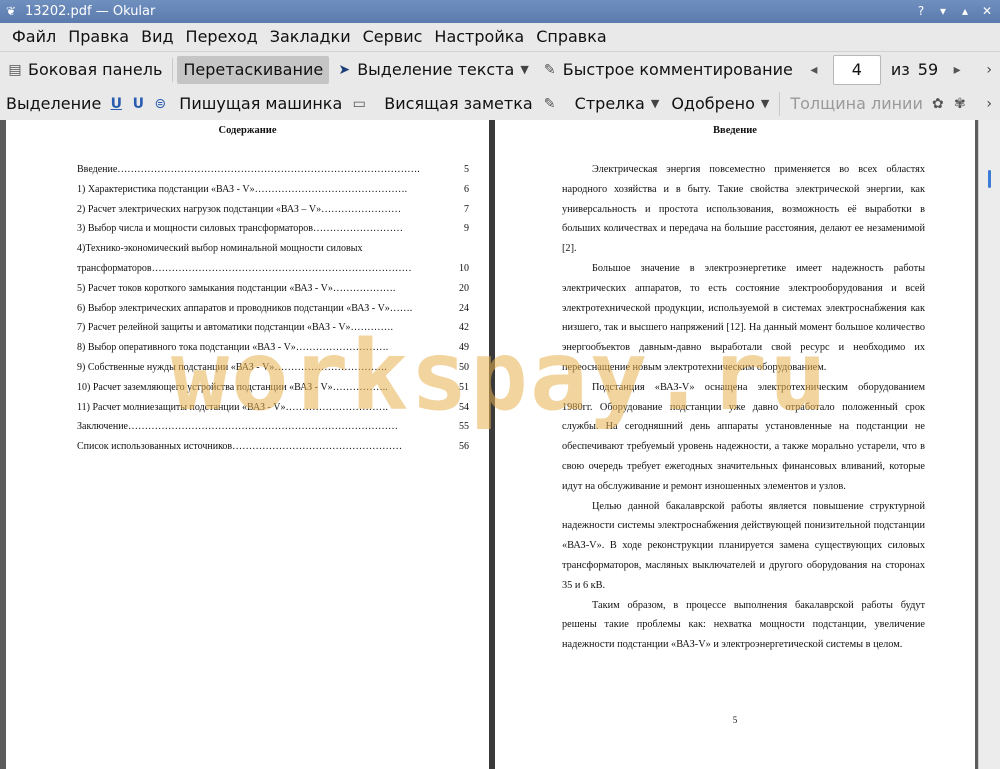 The image size is (1000, 769). Describe the element at coordinates (273, 170) in the screenshot. I see `toc-entry: Введение………………………………………………………………………………. 5` at that location.